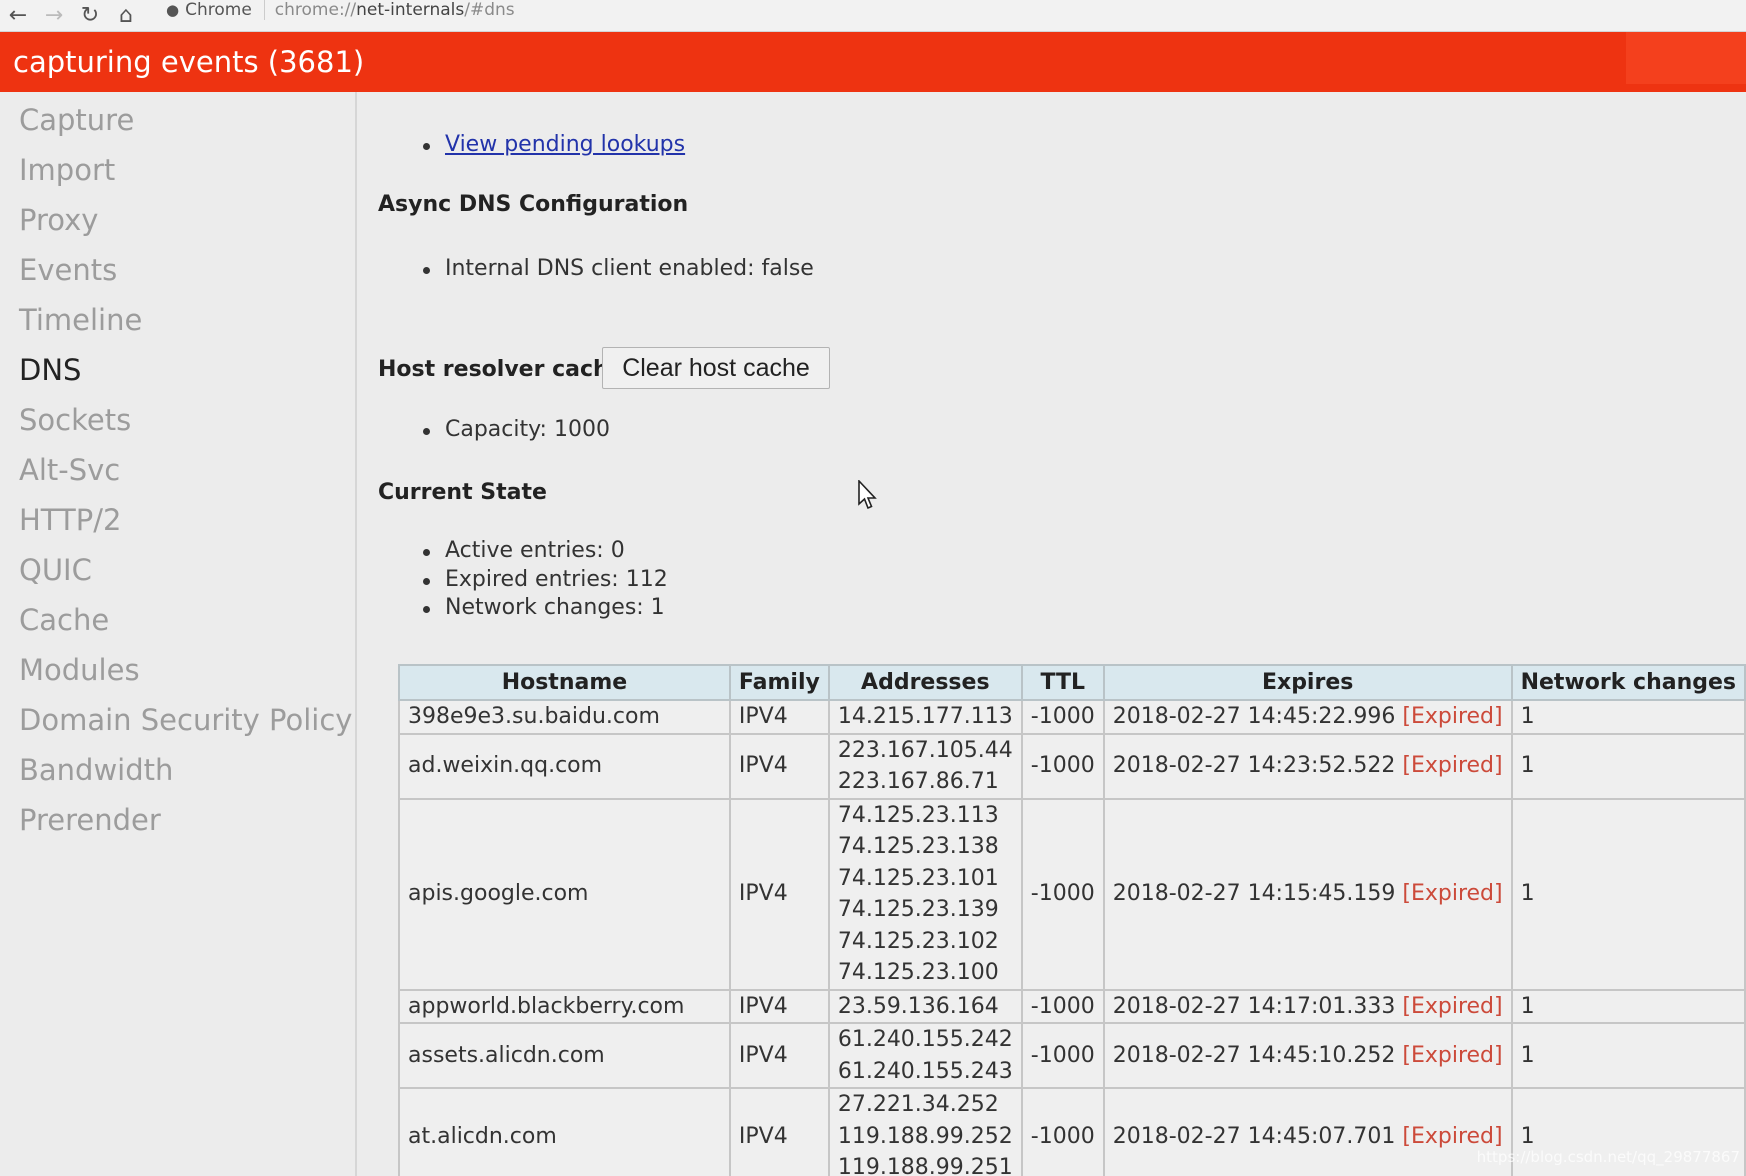  Describe the element at coordinates (177, 525) in the screenshot. I see `sidebar-item-http-2: HTTP/2` at that location.